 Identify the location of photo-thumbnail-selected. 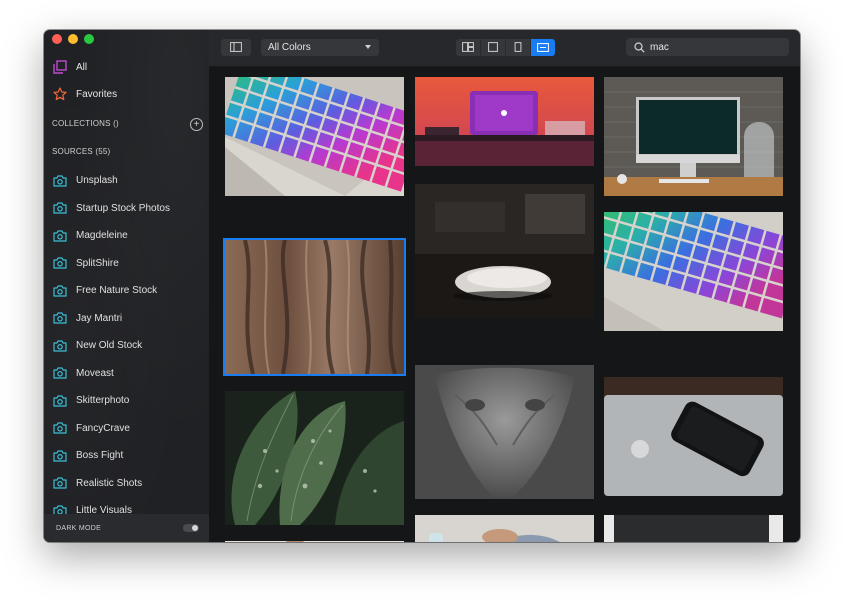
(314, 307).